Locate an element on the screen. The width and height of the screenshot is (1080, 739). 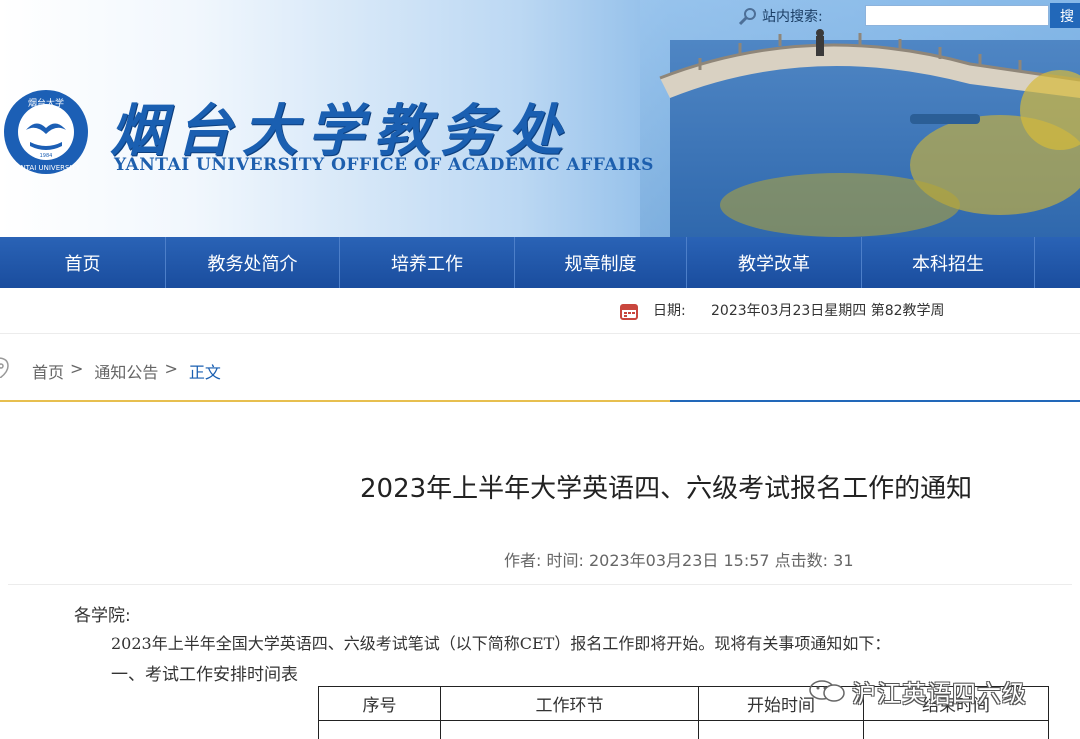
divider-blue is located at coordinates (875, 401).